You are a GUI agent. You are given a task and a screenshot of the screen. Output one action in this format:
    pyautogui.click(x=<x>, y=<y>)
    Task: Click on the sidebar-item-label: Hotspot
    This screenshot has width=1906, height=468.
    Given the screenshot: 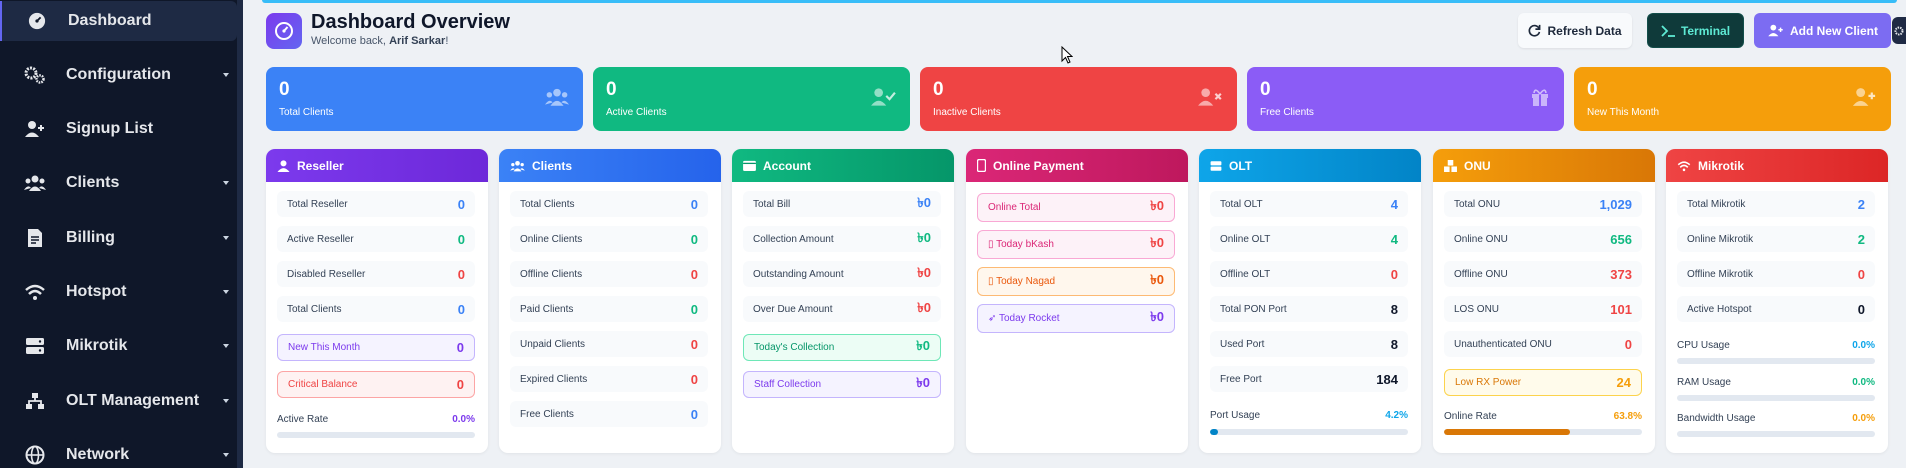 What is the action you would take?
    pyautogui.click(x=96, y=291)
    